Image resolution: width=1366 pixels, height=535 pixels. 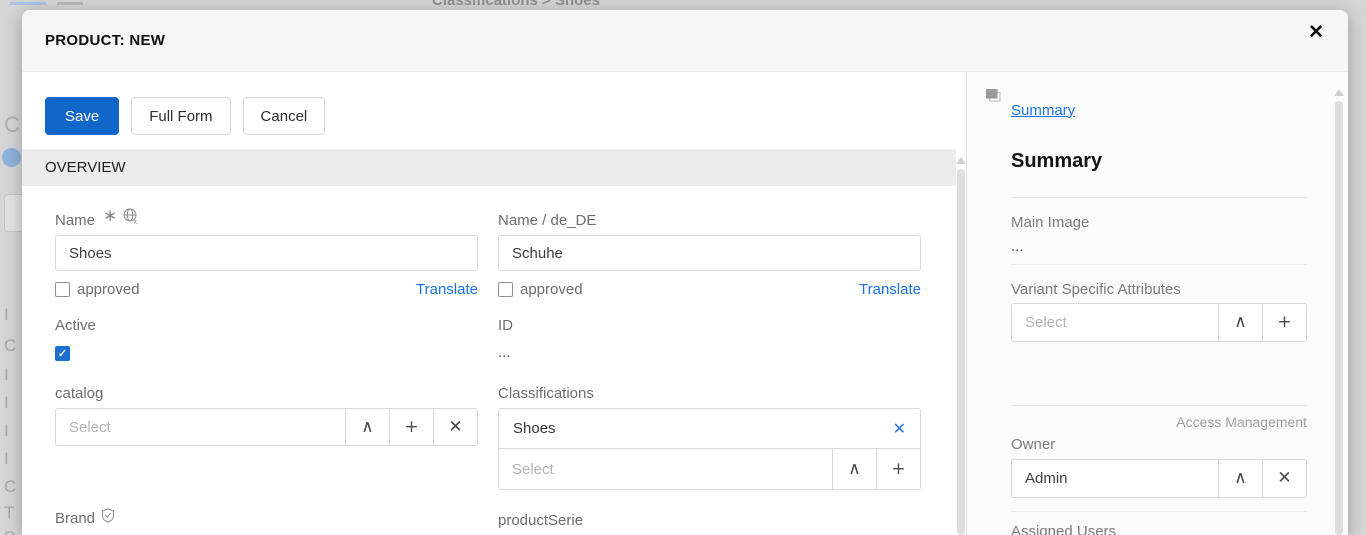 I want to click on owner-expand-button: ∧, so click(x=1240, y=478).